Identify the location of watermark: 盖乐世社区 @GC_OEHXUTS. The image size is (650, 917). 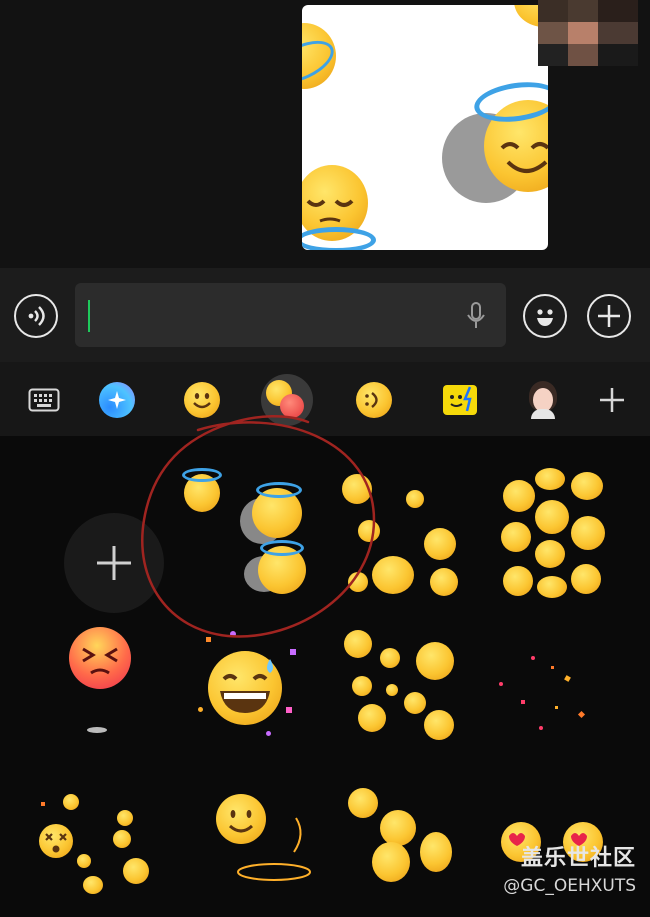
(569, 868).